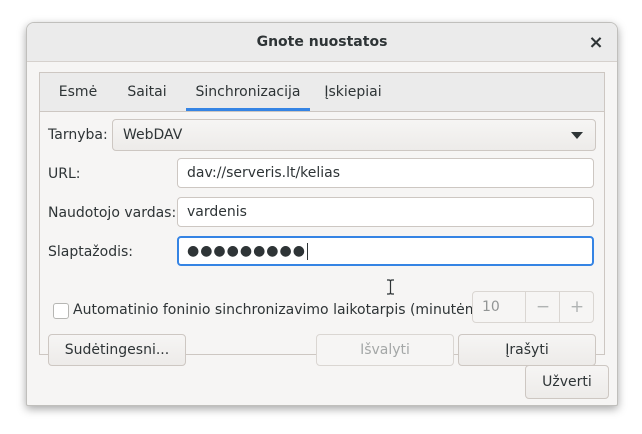 This screenshot has height=434, width=642. I want to click on url-value: dav://serveris.lt/kelias, so click(264, 173).